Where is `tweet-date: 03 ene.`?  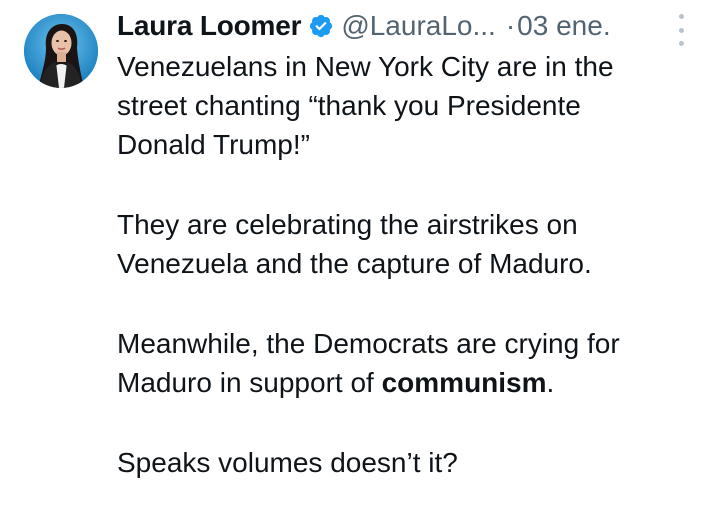
tweet-date: 03 ene. is located at coordinates (563, 26).